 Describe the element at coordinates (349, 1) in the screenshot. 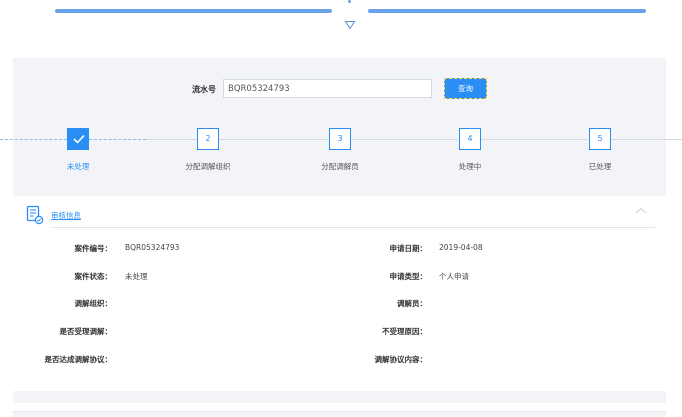

I see `top-bar-dot` at that location.